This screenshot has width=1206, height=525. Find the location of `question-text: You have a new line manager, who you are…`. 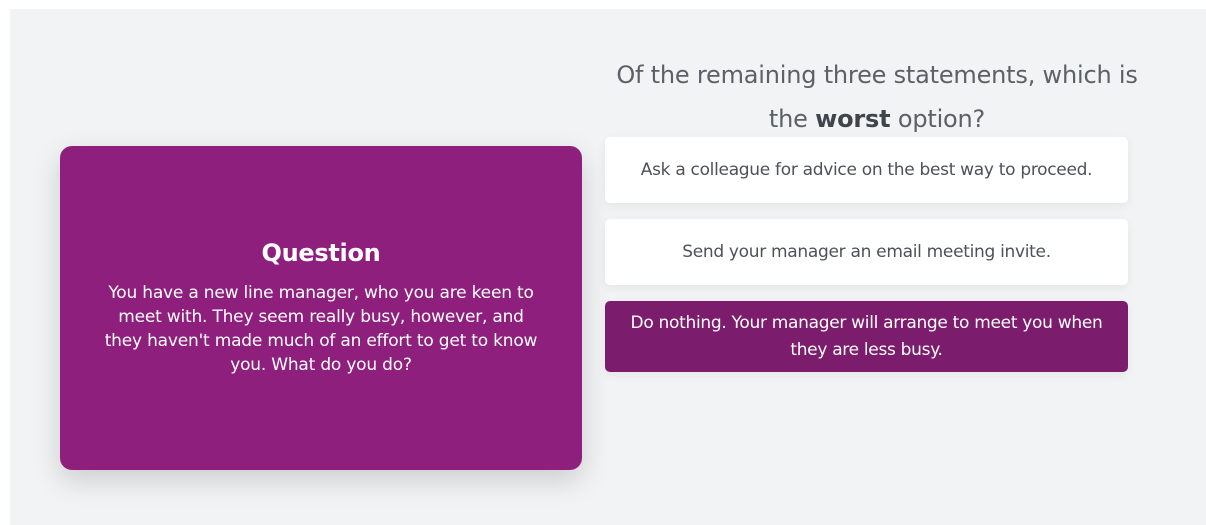

question-text: You have a new line manager, who you are… is located at coordinates (321, 329).